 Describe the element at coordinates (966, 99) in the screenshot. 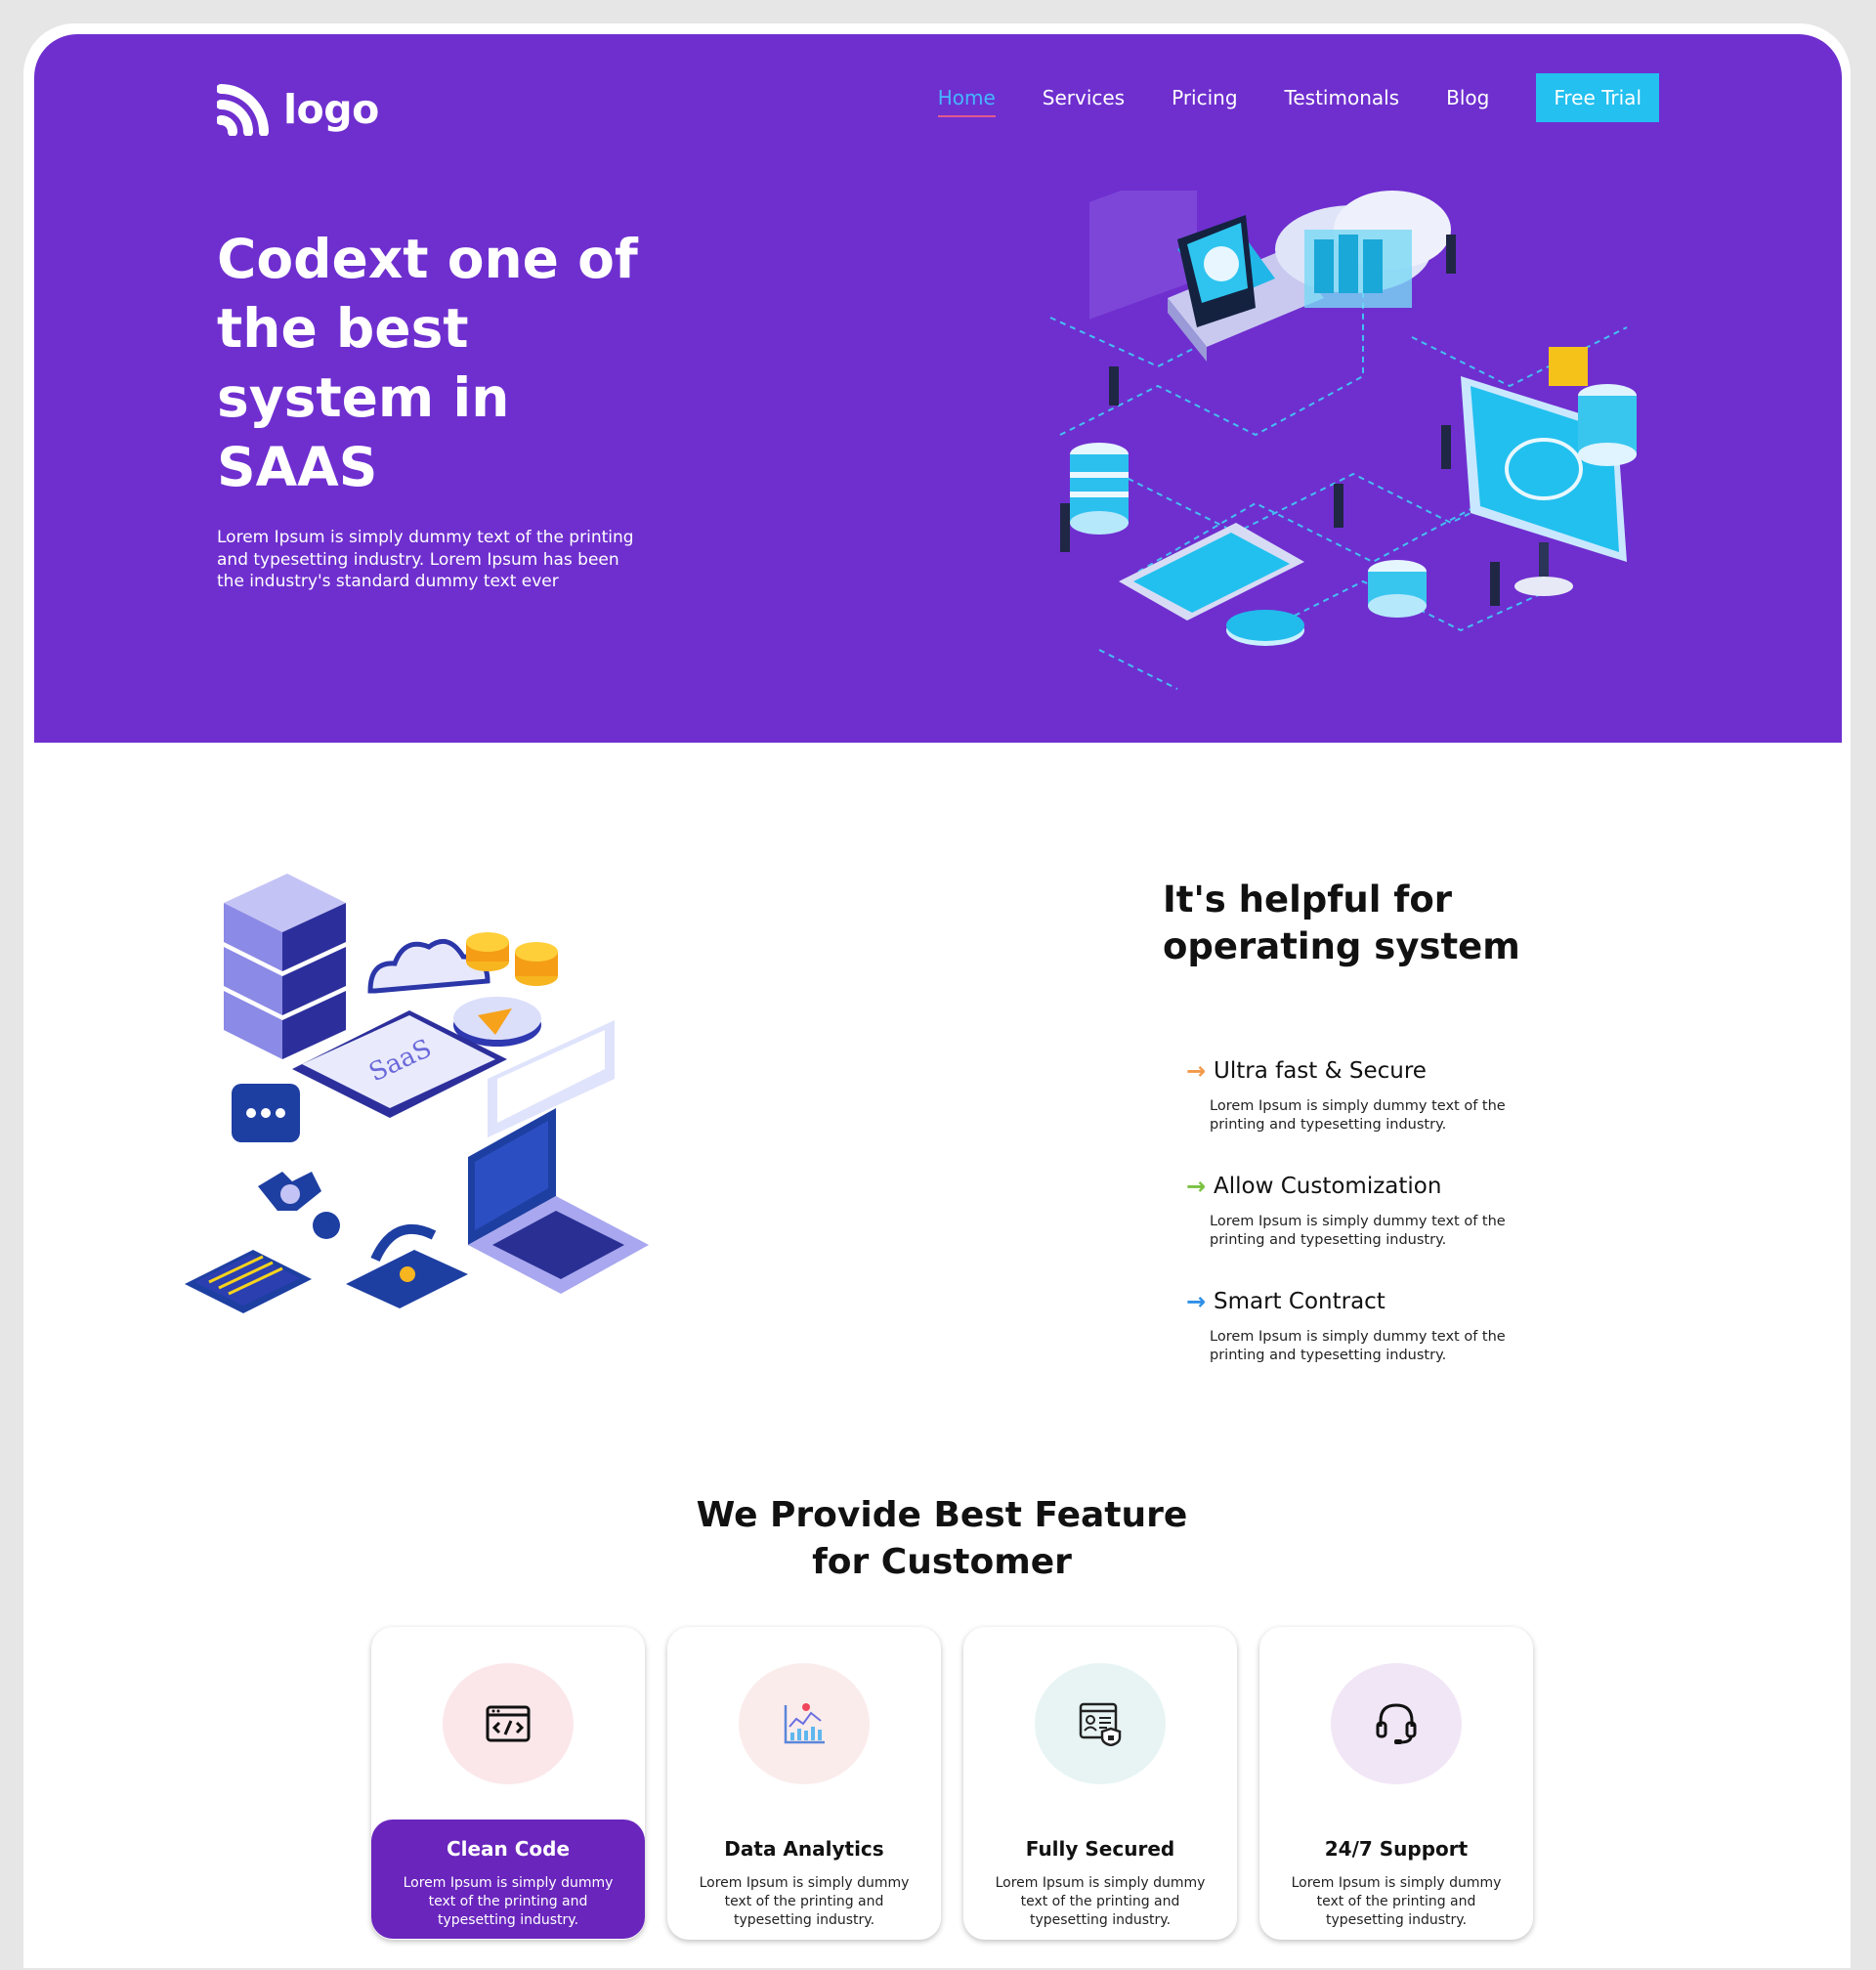

I see `nav-home: Home` at that location.